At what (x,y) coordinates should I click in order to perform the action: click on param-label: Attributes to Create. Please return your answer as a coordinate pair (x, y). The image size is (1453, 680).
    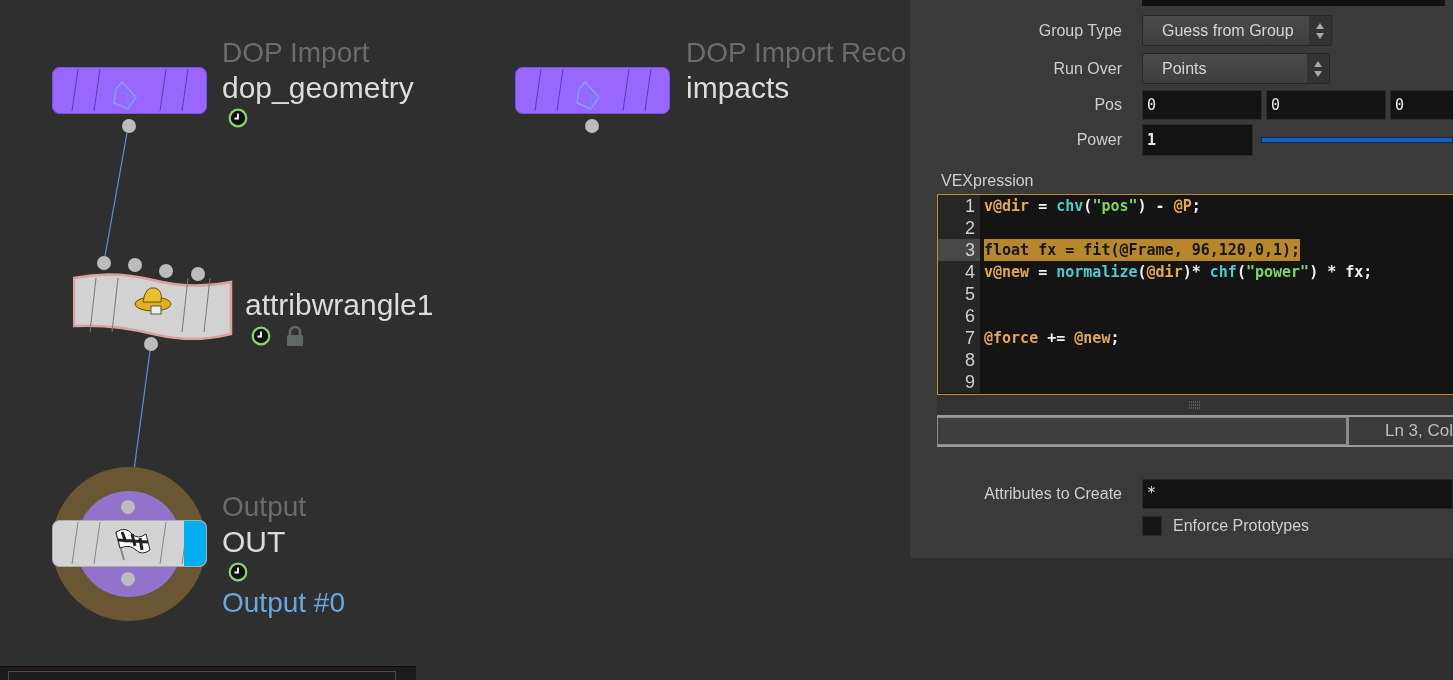
    Looking at the image, I should click on (1052, 494).